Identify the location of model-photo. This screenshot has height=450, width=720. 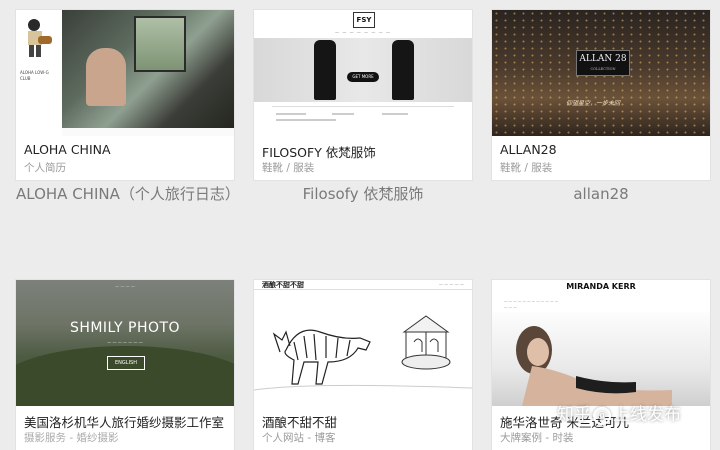
(601, 359).